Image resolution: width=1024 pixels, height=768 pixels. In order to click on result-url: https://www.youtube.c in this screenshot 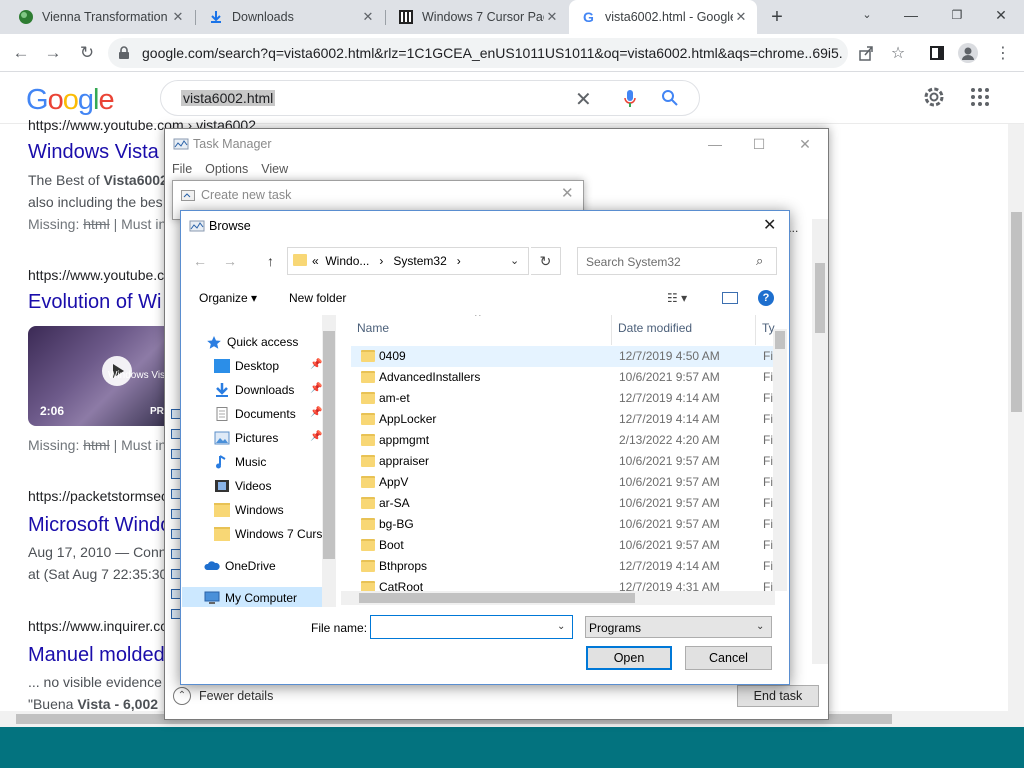, I will do `click(96, 275)`.